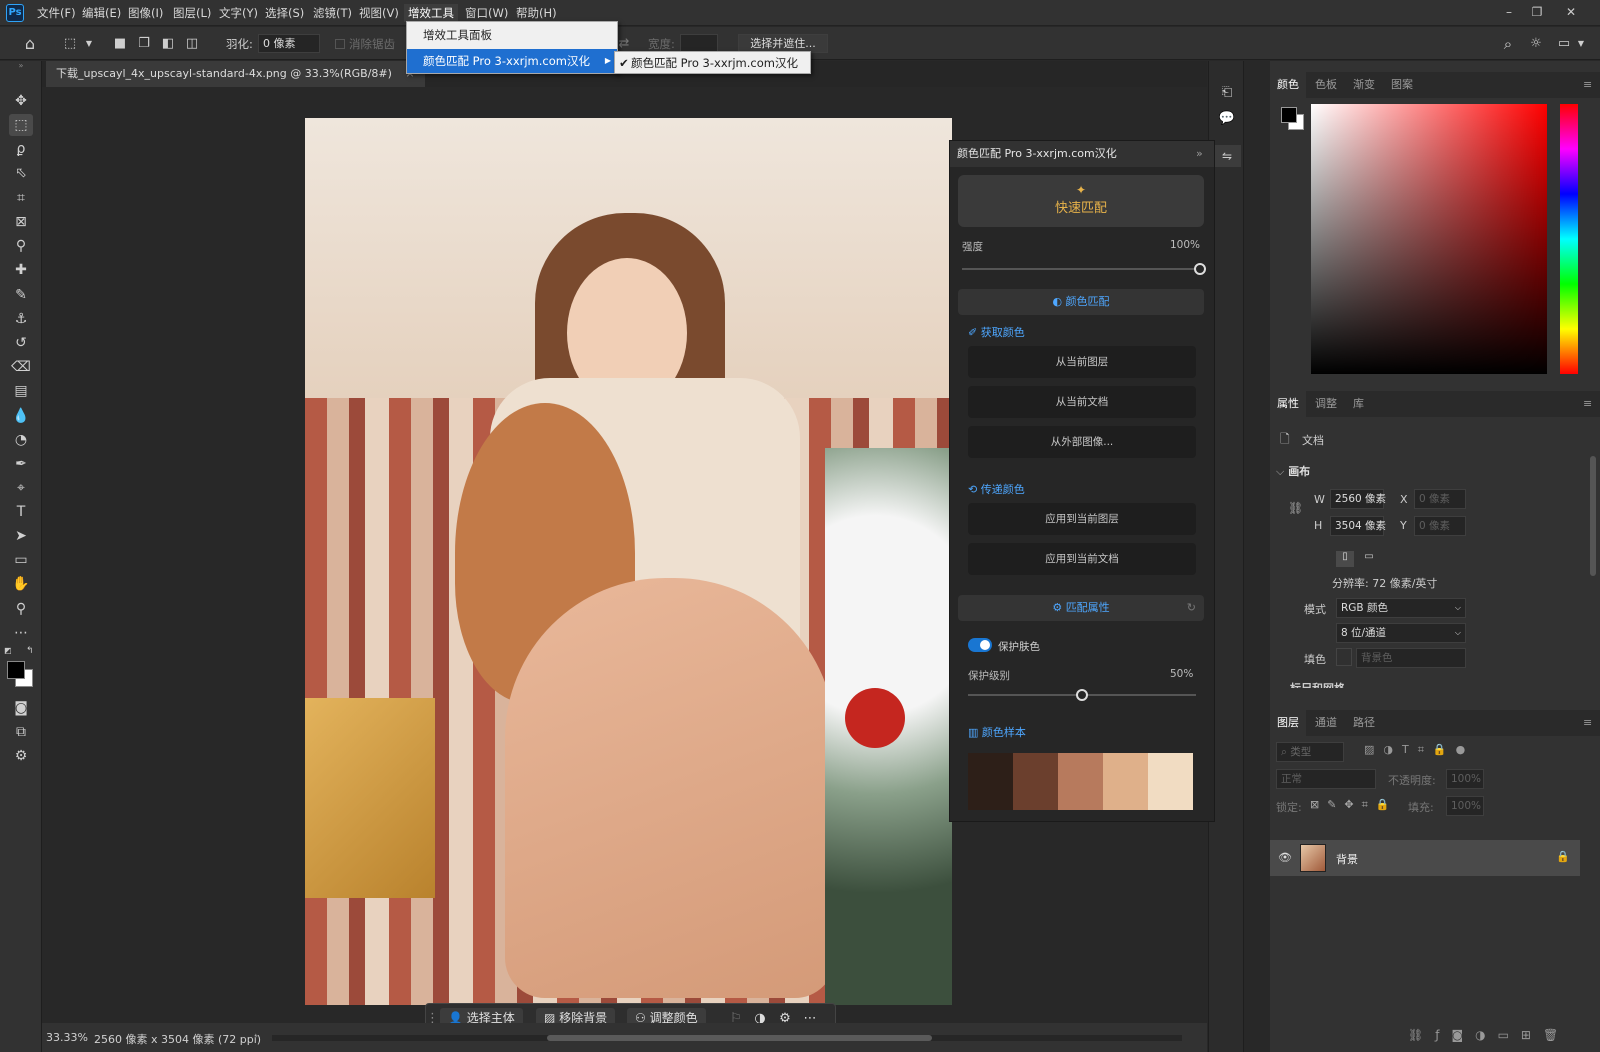 This screenshot has width=1600, height=1052. I want to click on menu-plugins: 增效工具, so click(431, 13).